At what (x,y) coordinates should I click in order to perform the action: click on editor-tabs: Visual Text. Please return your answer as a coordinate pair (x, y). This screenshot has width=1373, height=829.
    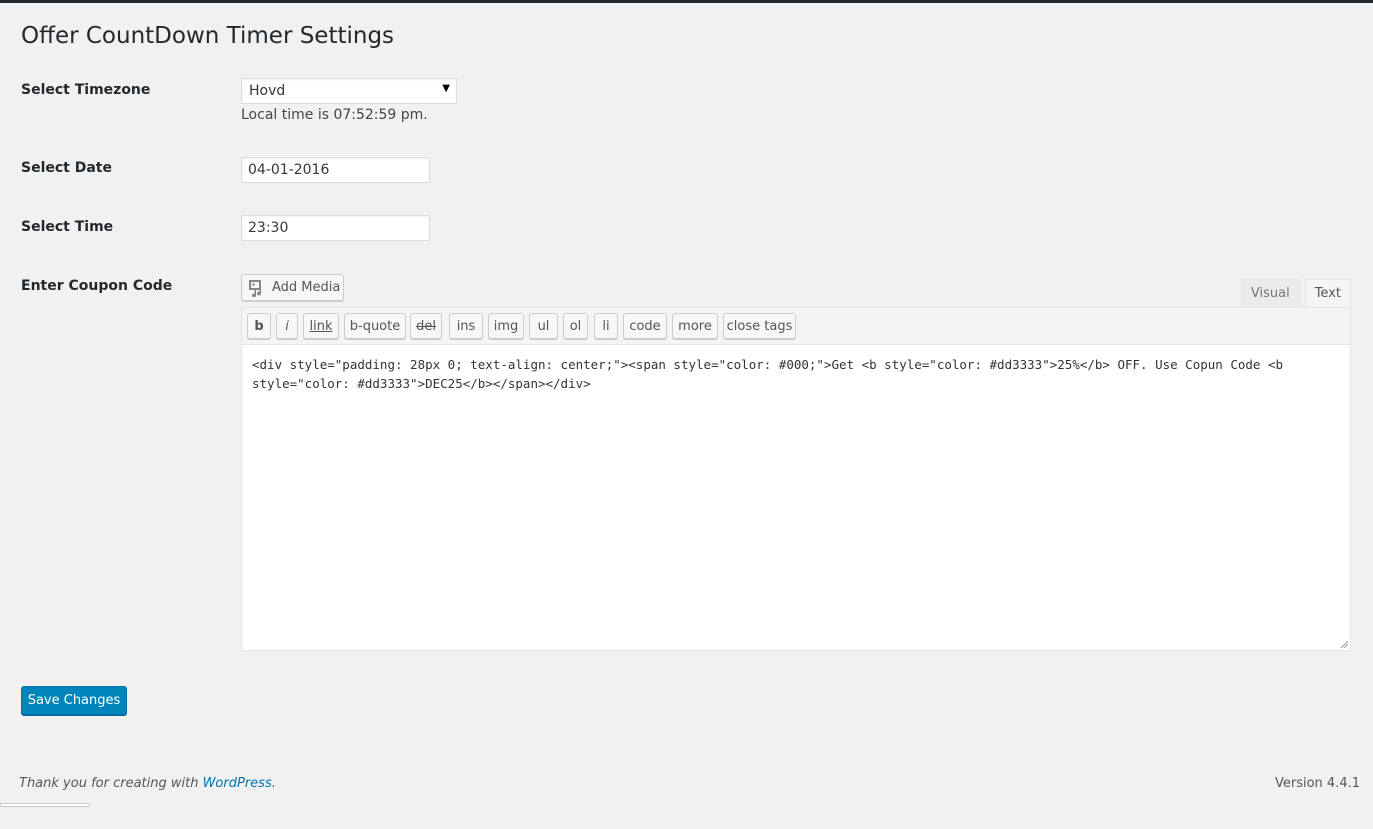
    Looking at the image, I should click on (1295, 293).